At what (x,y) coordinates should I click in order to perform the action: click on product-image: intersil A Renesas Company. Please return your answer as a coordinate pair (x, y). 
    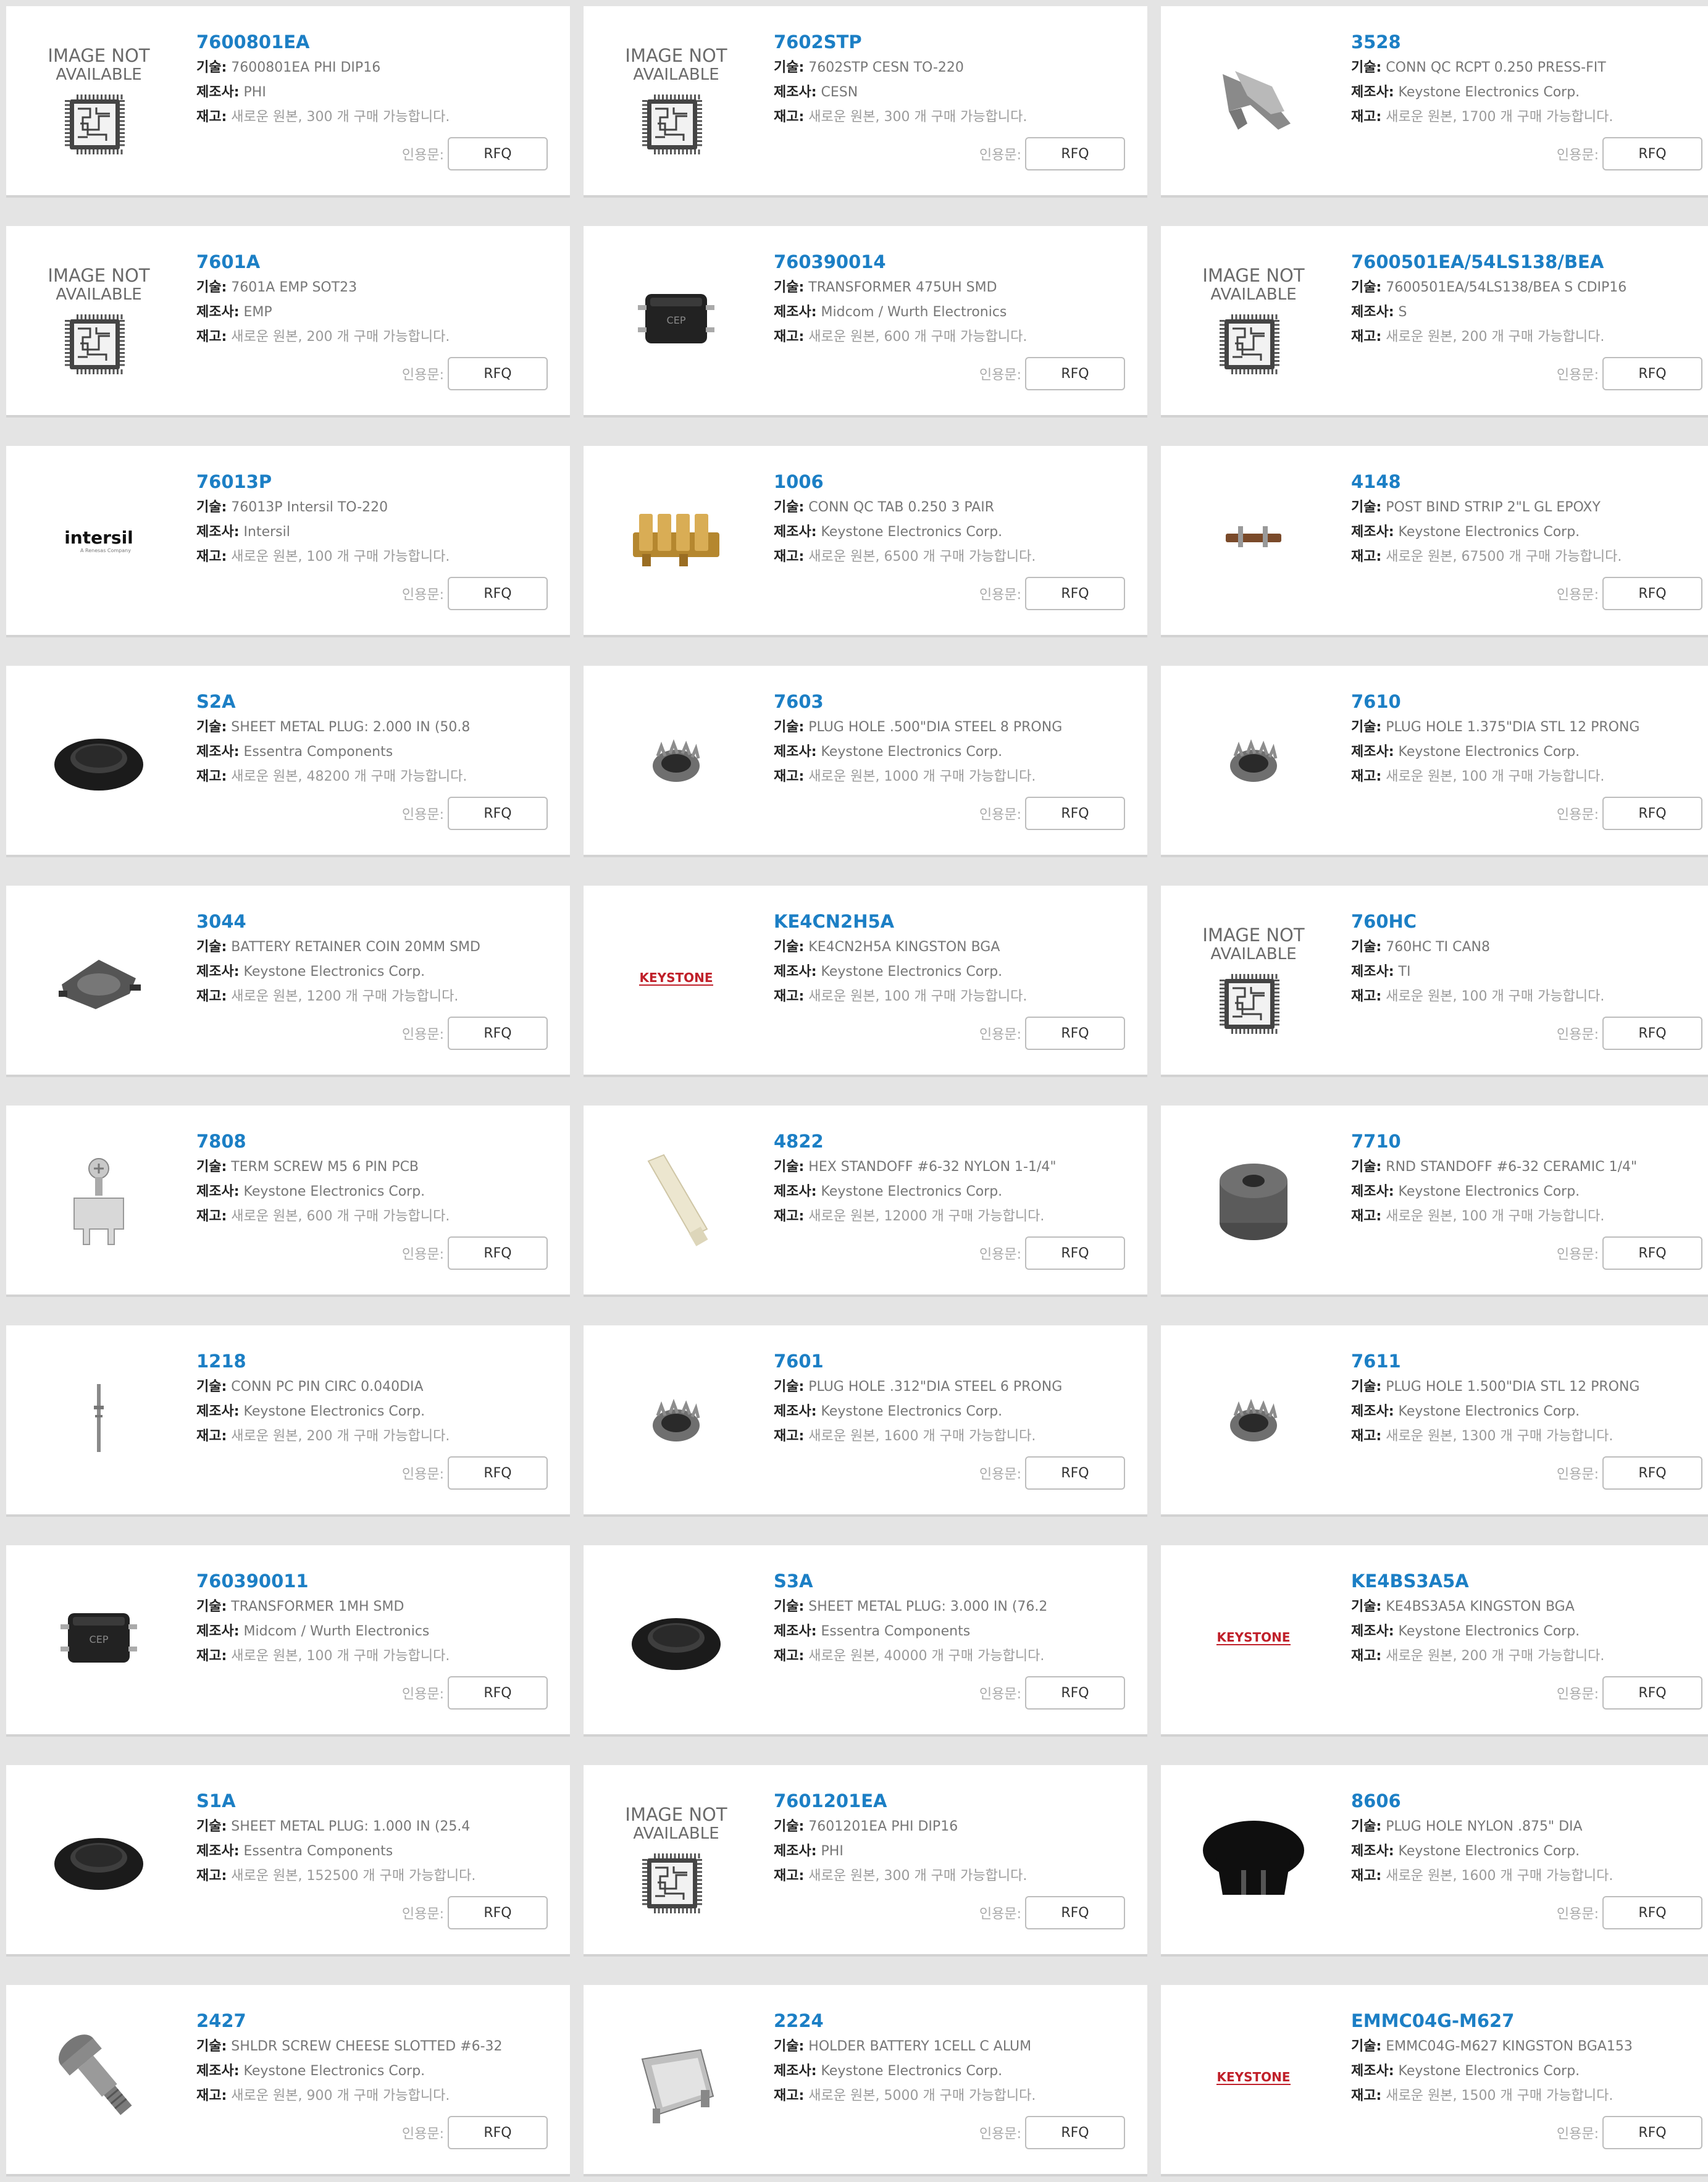
    Looking at the image, I should click on (98, 538).